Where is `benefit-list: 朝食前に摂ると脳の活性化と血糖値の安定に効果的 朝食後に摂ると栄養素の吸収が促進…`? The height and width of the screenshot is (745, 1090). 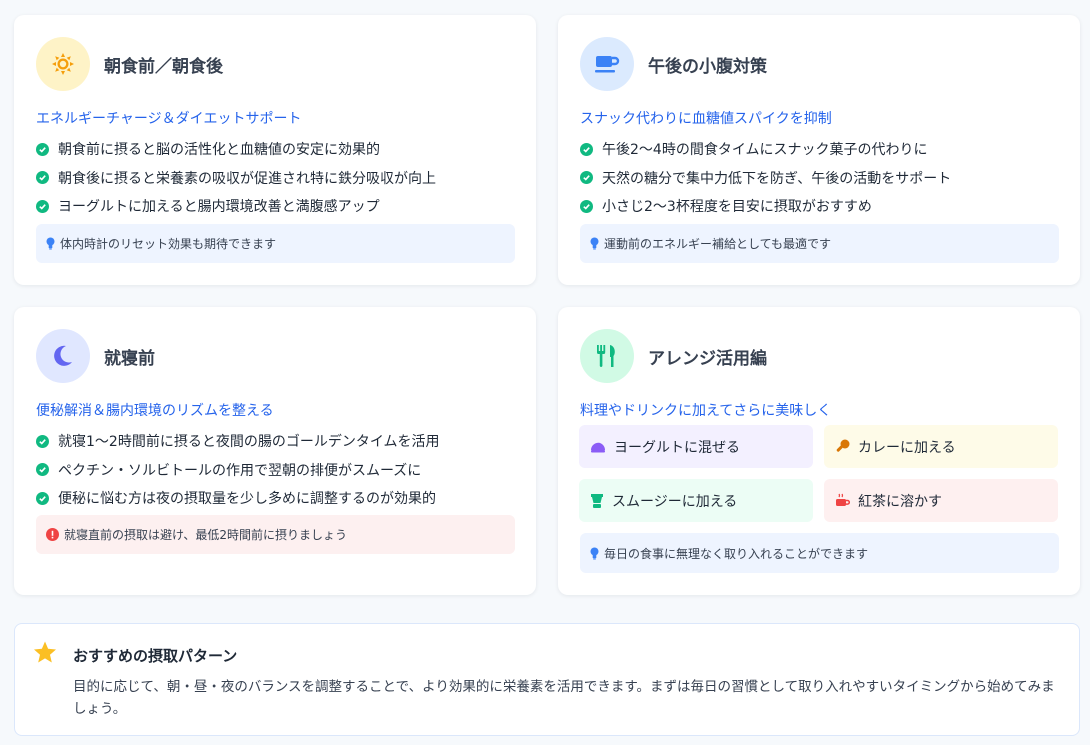
benefit-list: 朝食前に摂ると脳の活性化と血糖値の安定に効果的 朝食後に摂ると栄養素の吸収が促進… is located at coordinates (236, 178).